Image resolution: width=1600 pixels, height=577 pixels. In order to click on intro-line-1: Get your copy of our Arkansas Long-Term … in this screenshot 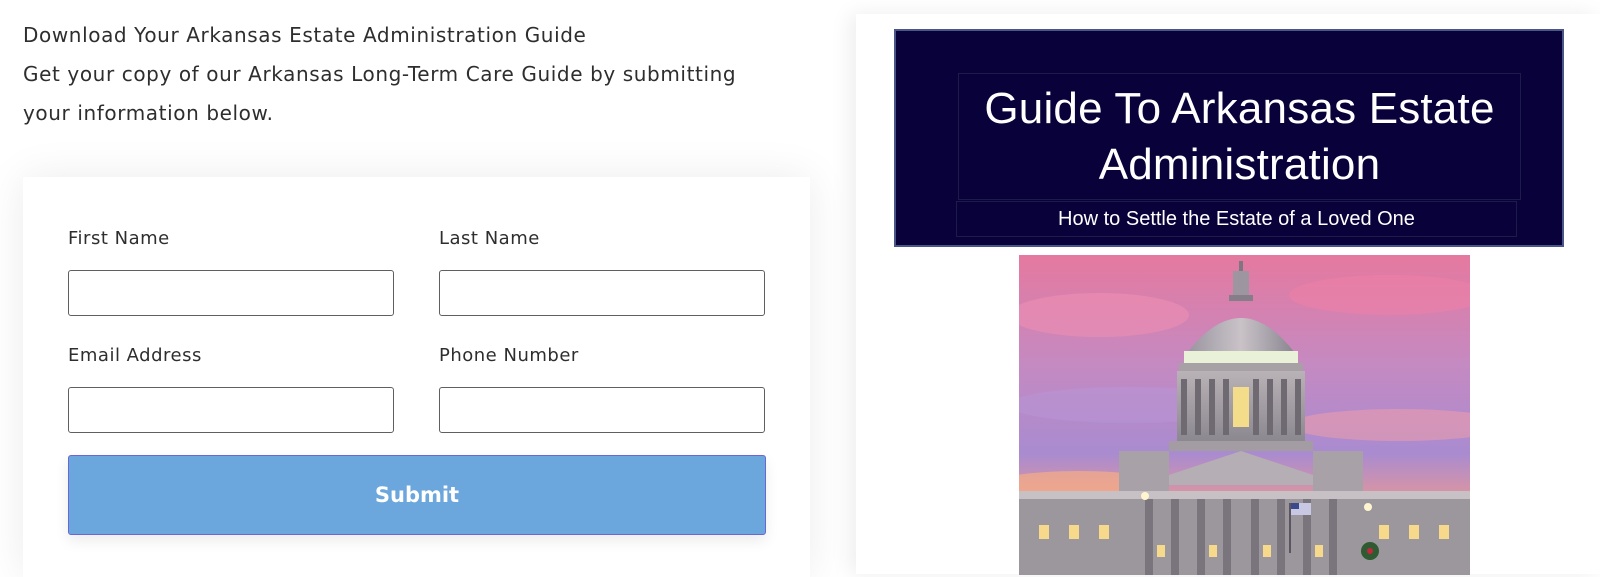, I will do `click(380, 74)`.